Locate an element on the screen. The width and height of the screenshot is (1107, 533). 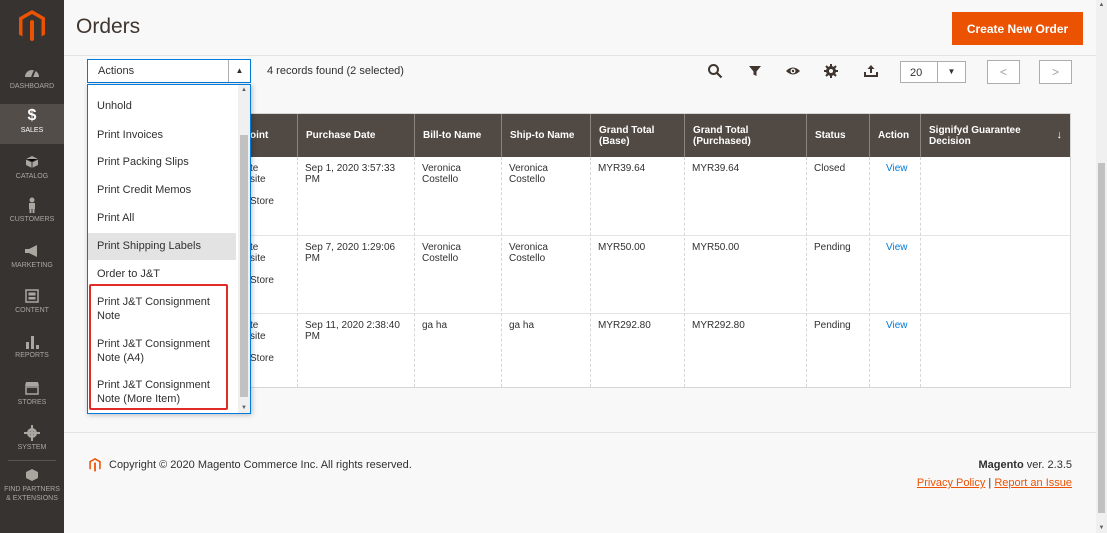
scrollbar-thumb is located at coordinates (244, 266).